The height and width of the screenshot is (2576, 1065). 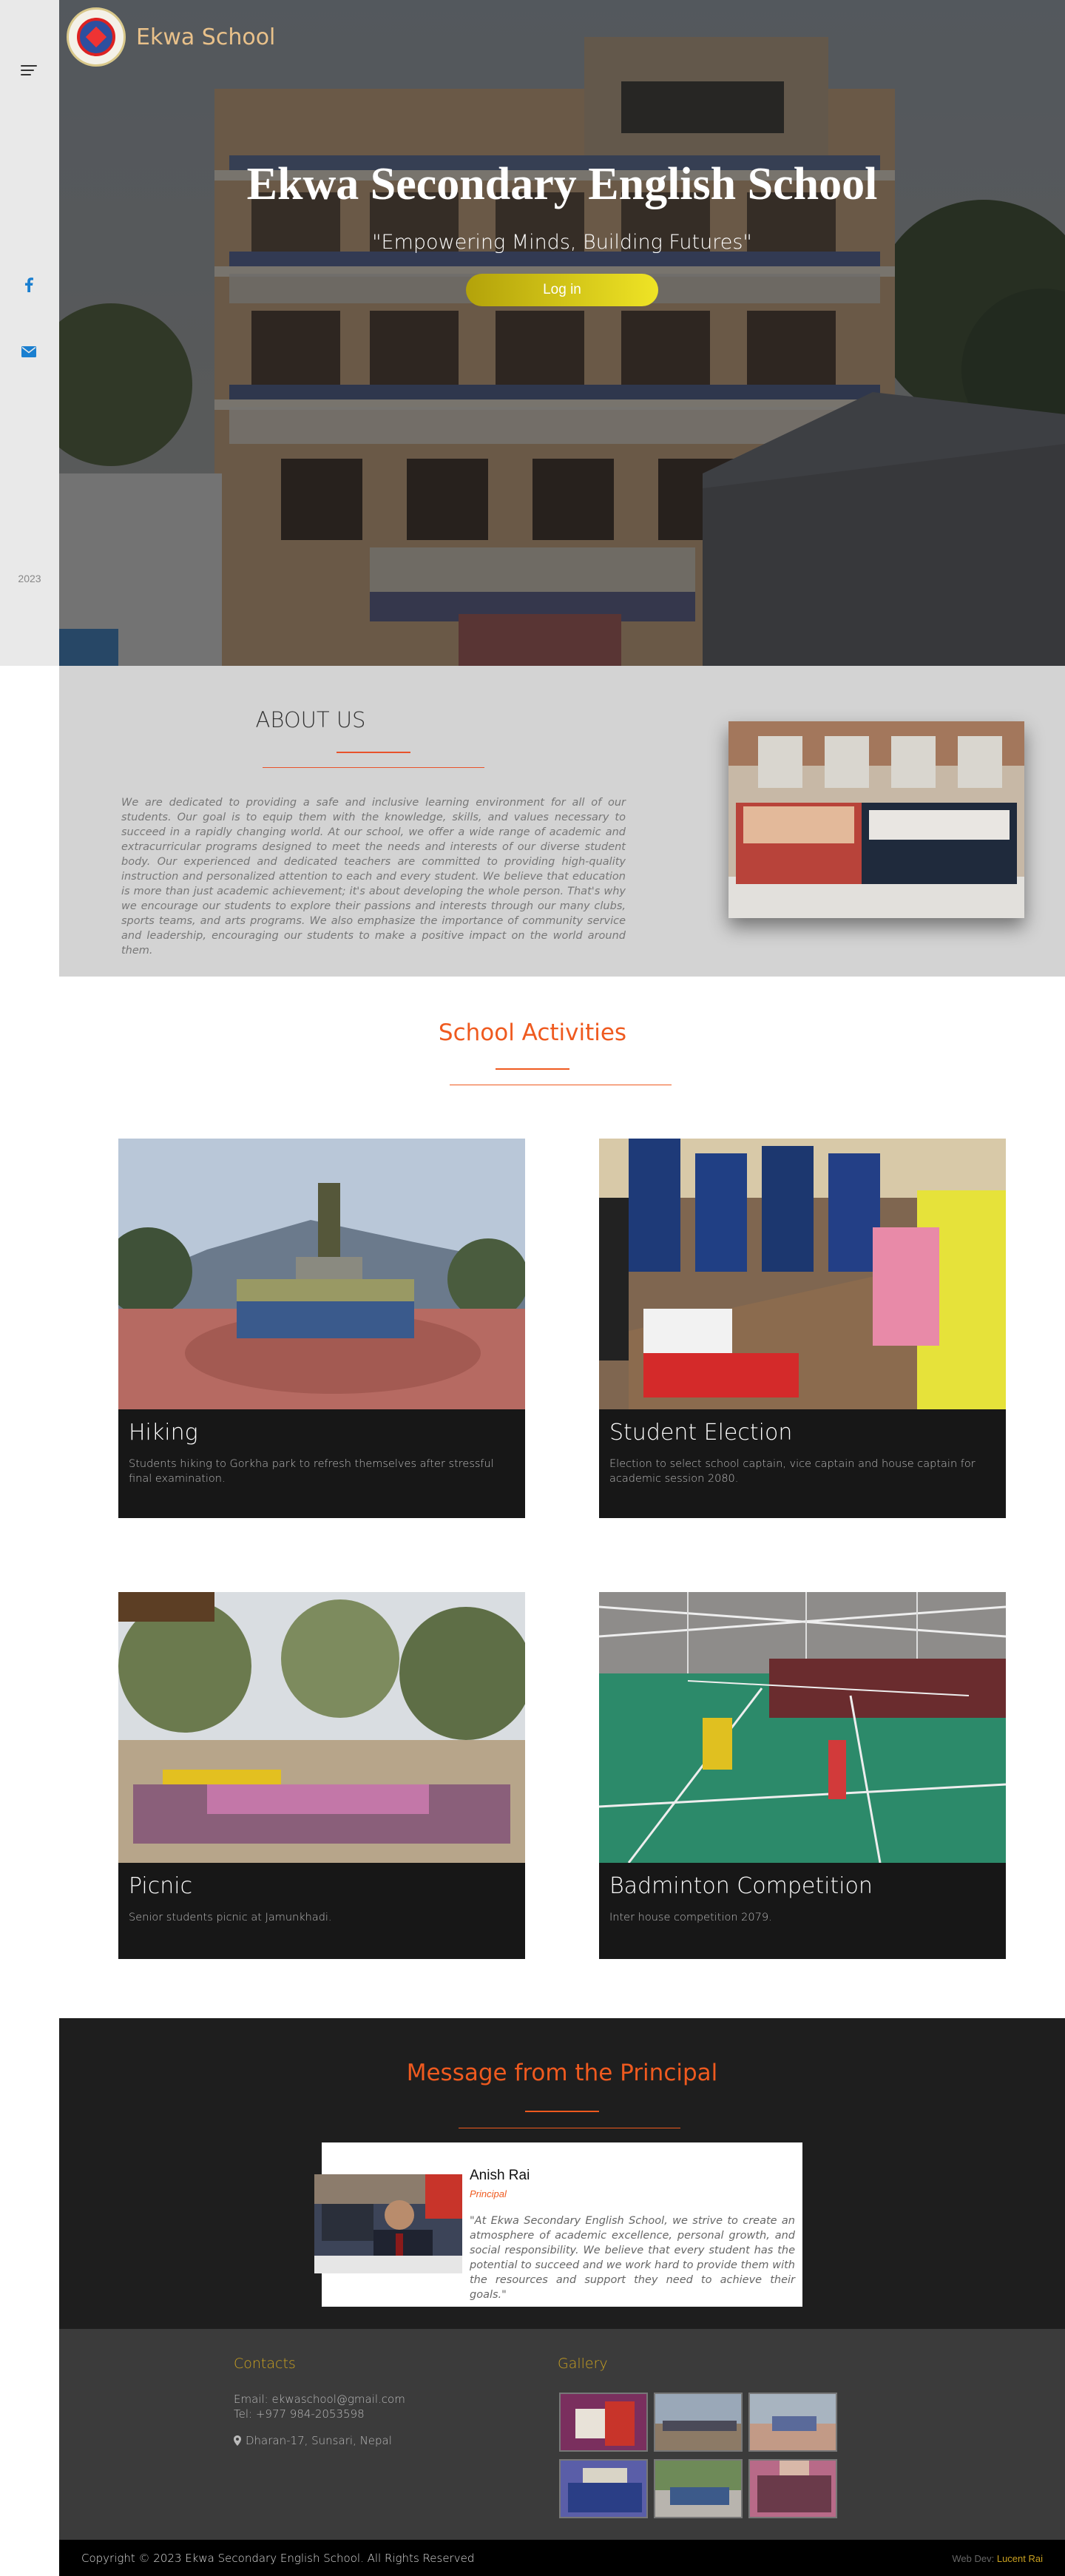 What do you see at coordinates (562, 184) in the screenshot?
I see `hero-title: Ekwa Secondary English School` at bounding box center [562, 184].